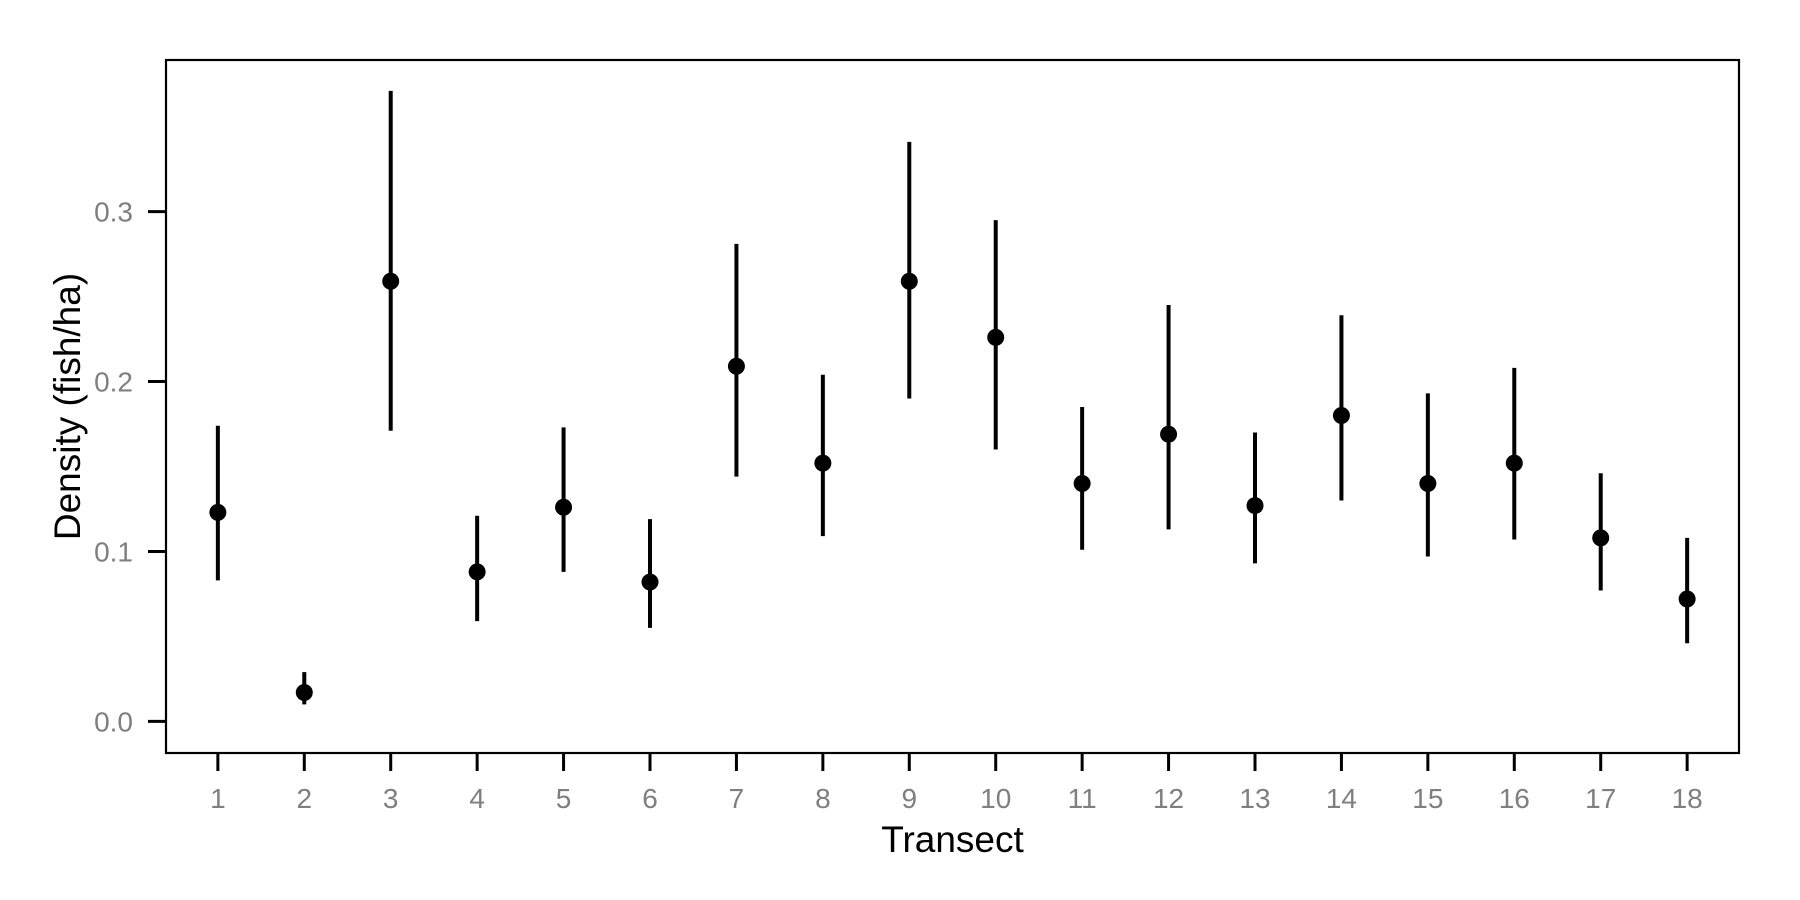  What do you see at coordinates (995, 798) in the screenshot?
I see `x-tick-label: 10` at bounding box center [995, 798].